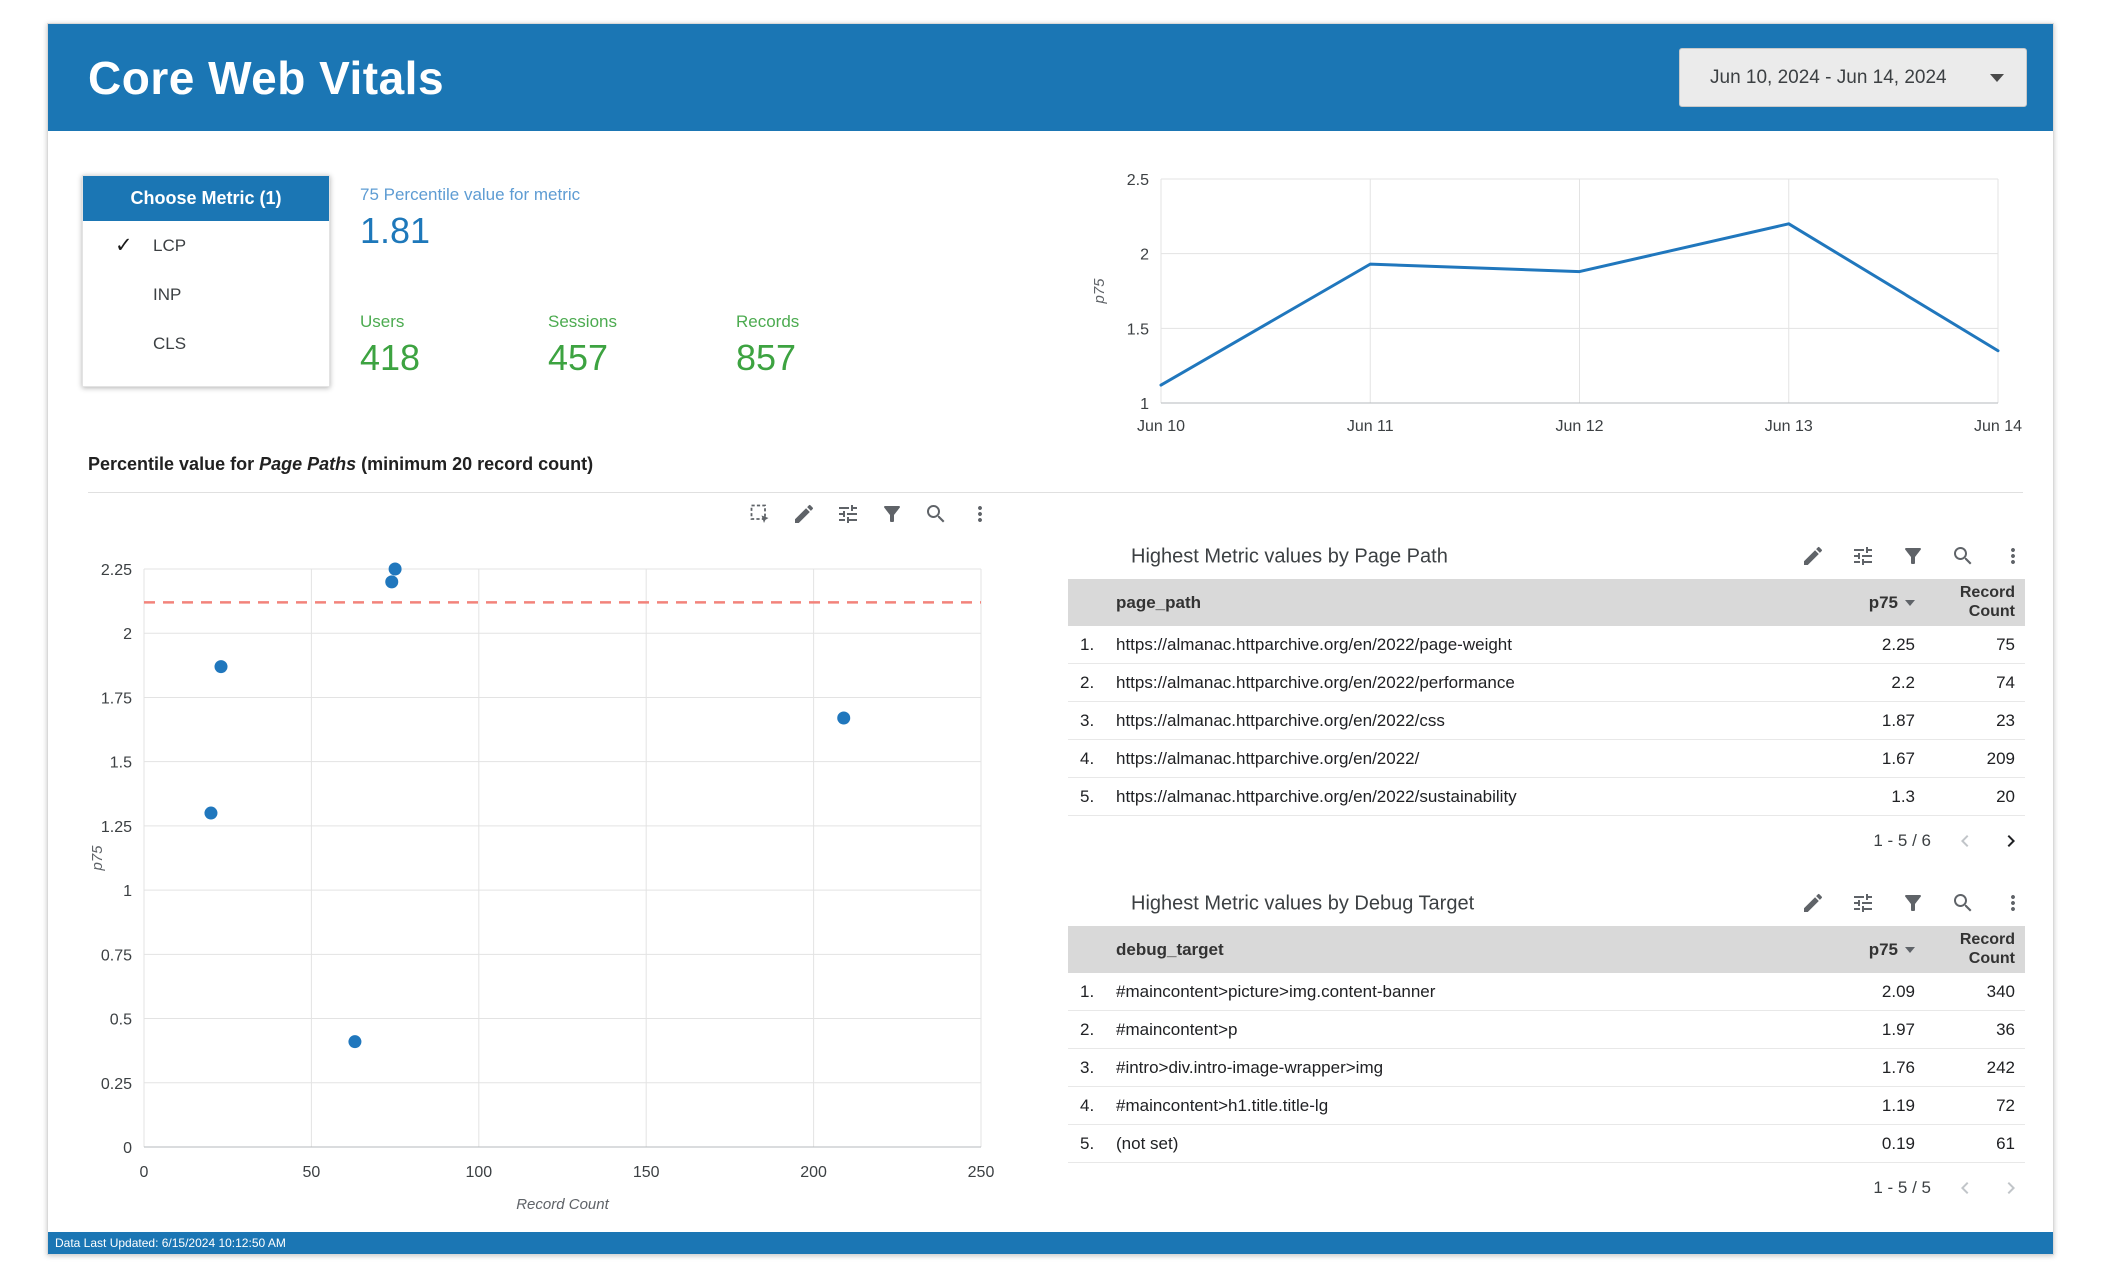 The width and height of the screenshot is (2102, 1272). Describe the element at coordinates (1883, 949) in the screenshot. I see `column-header-p75-label: p75` at that location.